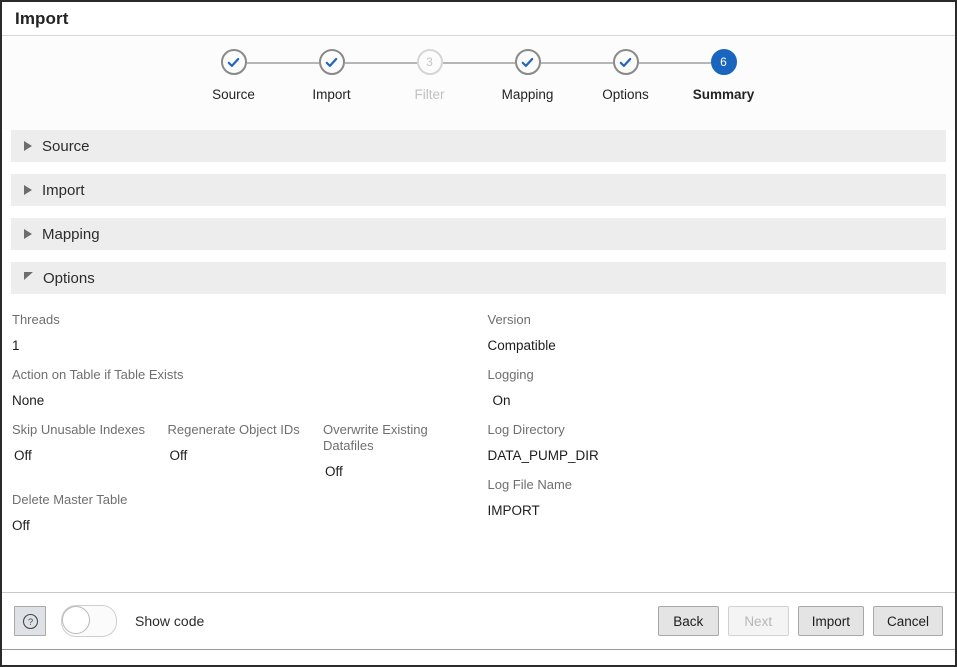 This screenshot has height=667, width=957. I want to click on step-indicator-filter: 3, so click(429, 62).